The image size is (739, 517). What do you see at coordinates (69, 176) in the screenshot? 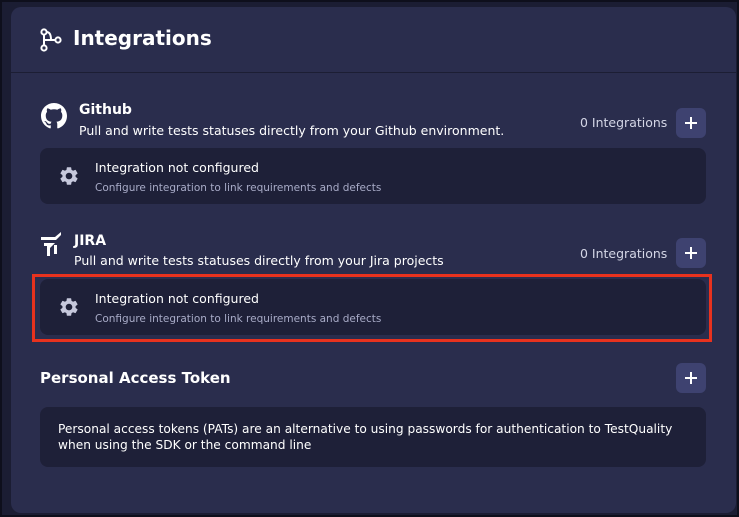
I see `gear-icon` at bounding box center [69, 176].